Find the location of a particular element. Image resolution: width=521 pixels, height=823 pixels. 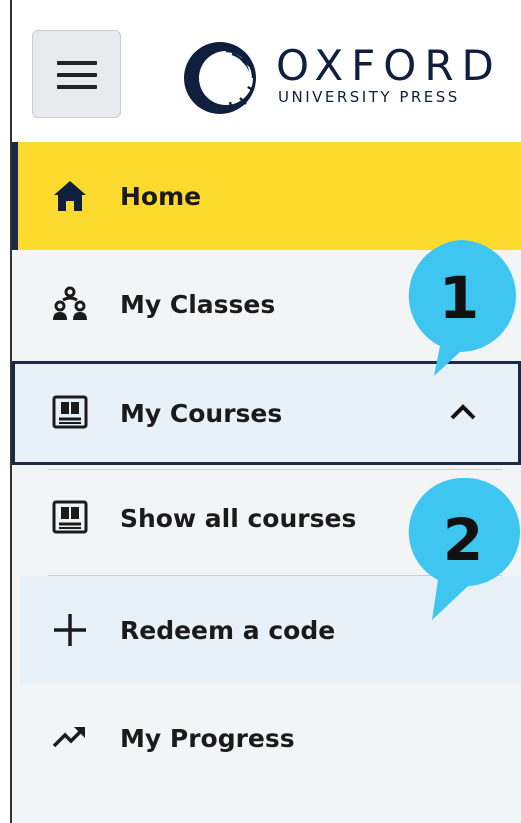

callout-badge-1: 1 is located at coordinates (460, 308).